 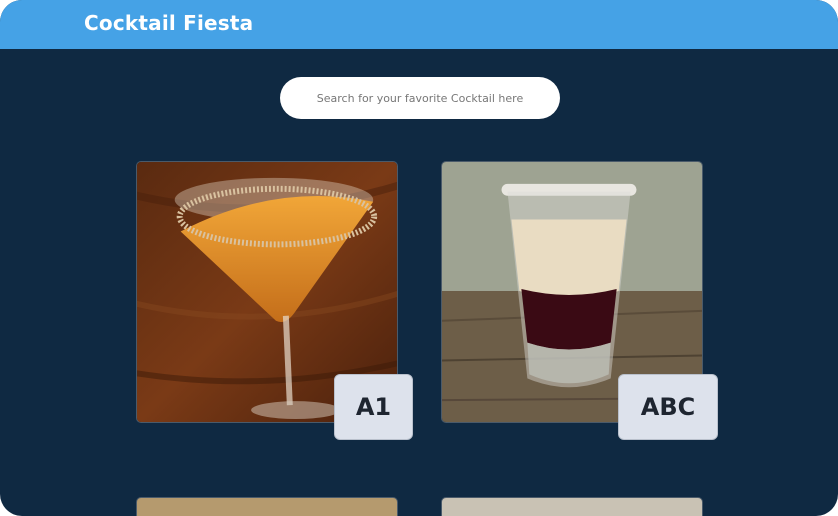 What do you see at coordinates (668, 407) in the screenshot?
I see `cocktail-name-badge-abc: ABC` at bounding box center [668, 407].